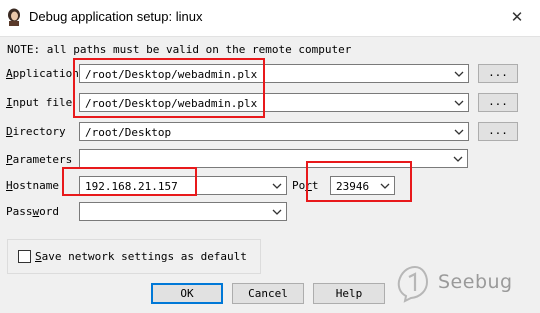 The height and width of the screenshot is (313, 540). Describe the element at coordinates (39, 102) in the screenshot. I see `input-file-label: Input file` at that location.